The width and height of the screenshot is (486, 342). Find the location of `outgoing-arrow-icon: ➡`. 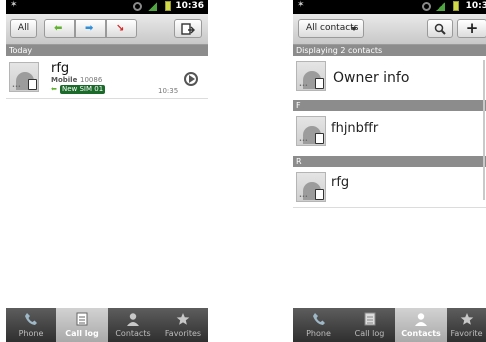

outgoing-arrow-icon: ➡ is located at coordinates (89, 28).